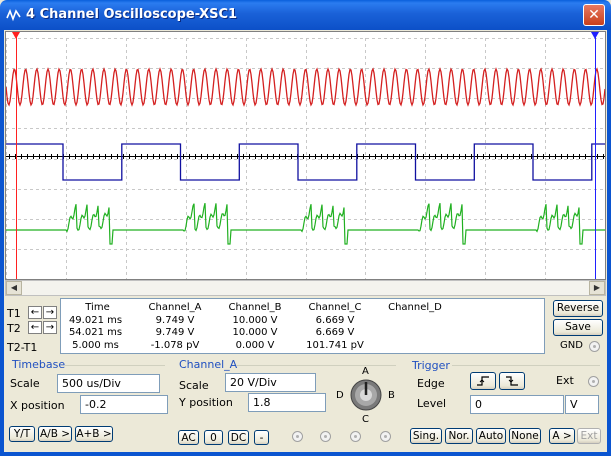  Describe the element at coordinates (517, 404) in the screenshot. I see `level-field: 0` at that location.